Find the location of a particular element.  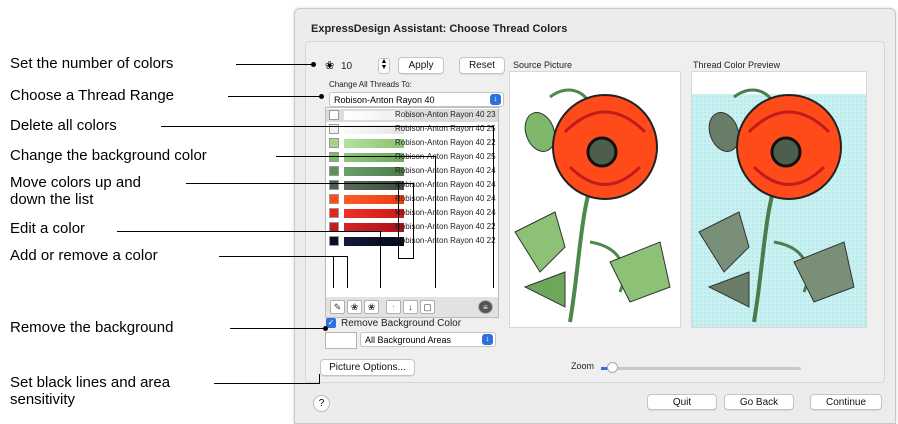

source-picture-label: Source Picture is located at coordinates (543, 65).